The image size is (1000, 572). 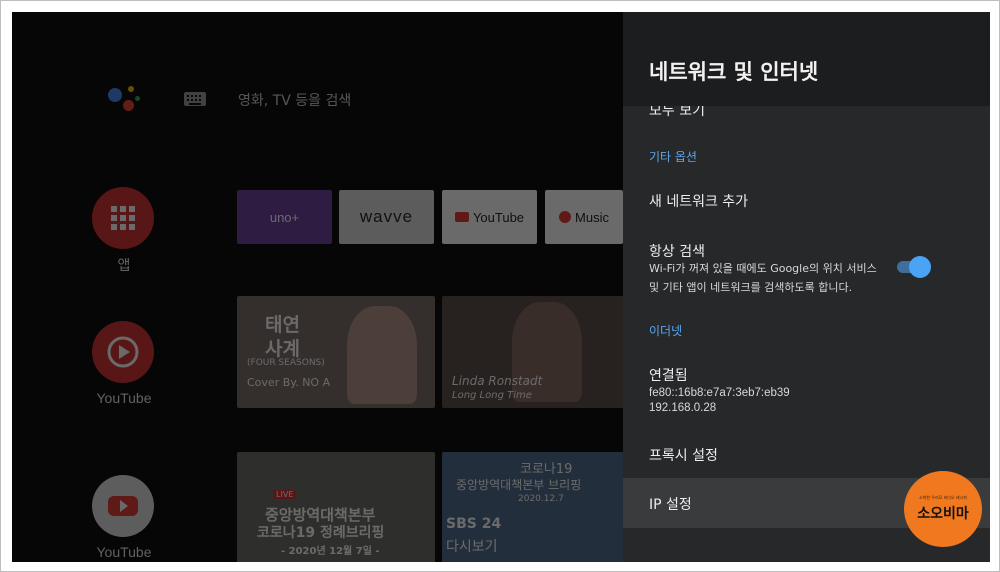 What do you see at coordinates (124, 398) in the screenshot?
I see `youtube-label: YouTube` at bounding box center [124, 398].